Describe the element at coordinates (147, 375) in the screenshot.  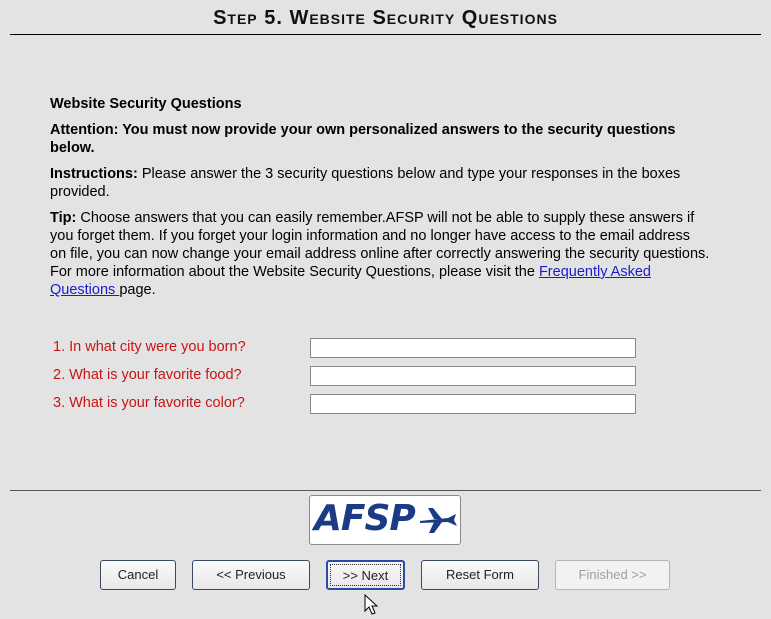
I see `question-label: 2. What is your favorite food?` at that location.